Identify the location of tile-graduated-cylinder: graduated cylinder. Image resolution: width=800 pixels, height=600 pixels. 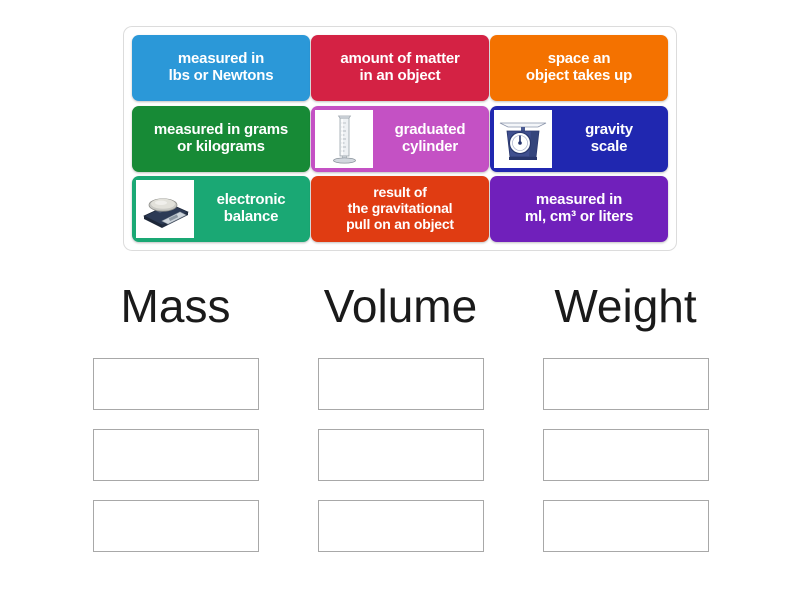
(400, 138).